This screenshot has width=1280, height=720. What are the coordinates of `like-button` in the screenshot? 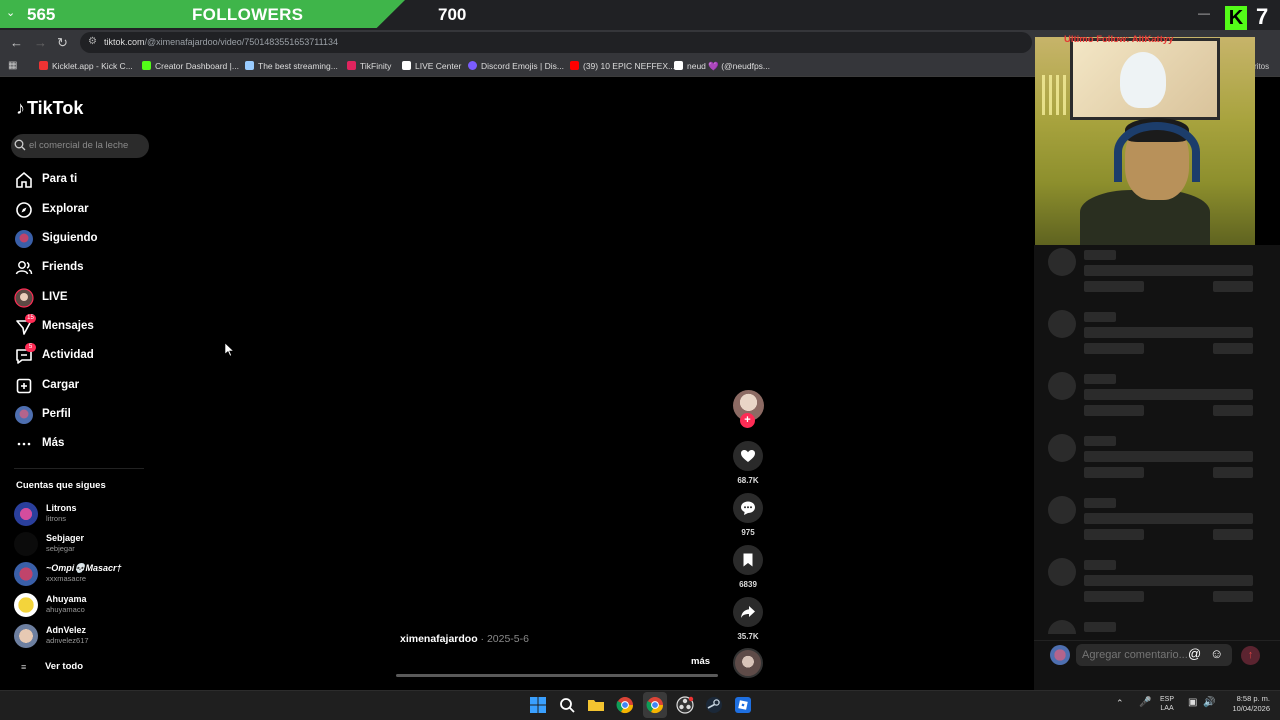 It's located at (748, 456).